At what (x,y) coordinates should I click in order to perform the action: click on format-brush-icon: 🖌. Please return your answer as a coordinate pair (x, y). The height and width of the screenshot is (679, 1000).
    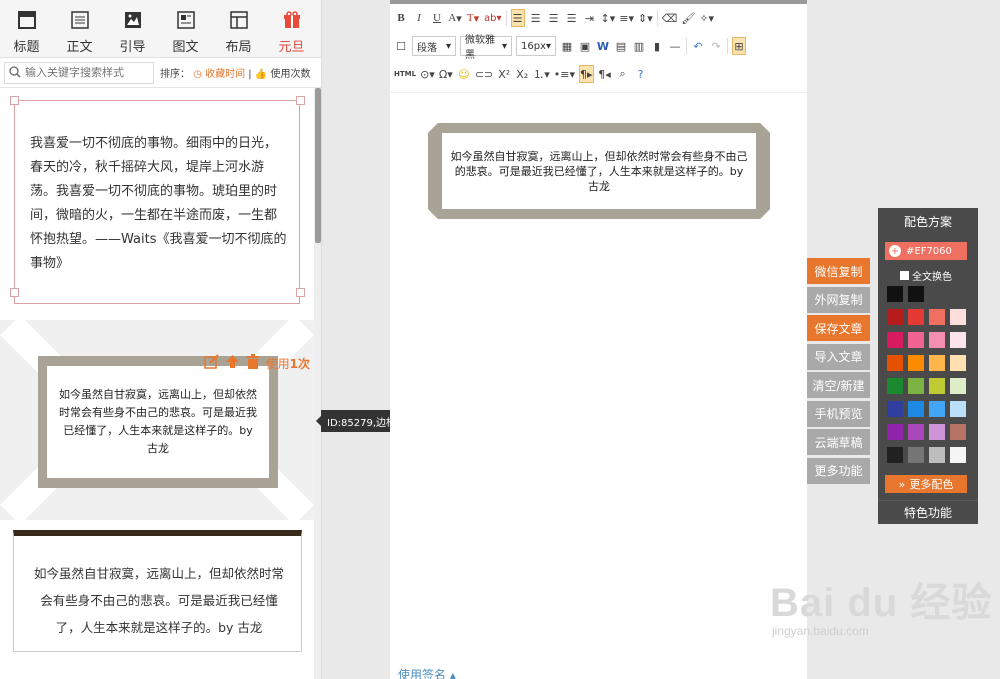
    Looking at the image, I should click on (688, 18).